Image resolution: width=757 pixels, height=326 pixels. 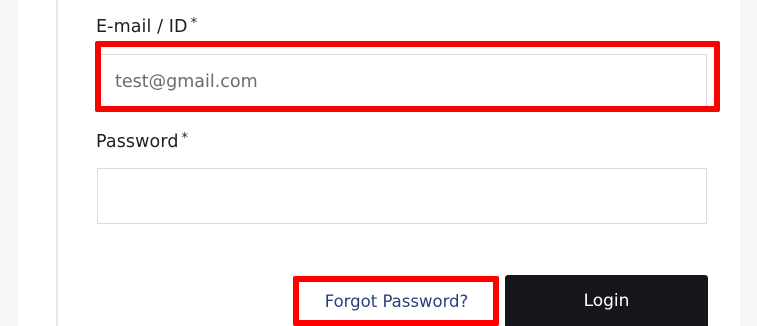 I want to click on login-button: Login, so click(x=606, y=300).